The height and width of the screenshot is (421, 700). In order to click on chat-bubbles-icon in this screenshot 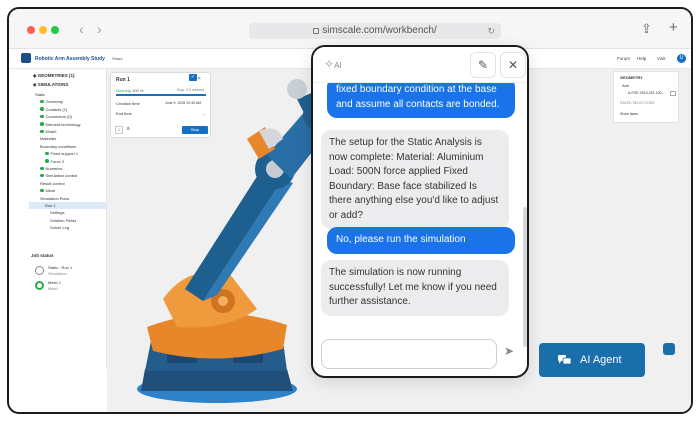, I will do `click(564, 360)`.